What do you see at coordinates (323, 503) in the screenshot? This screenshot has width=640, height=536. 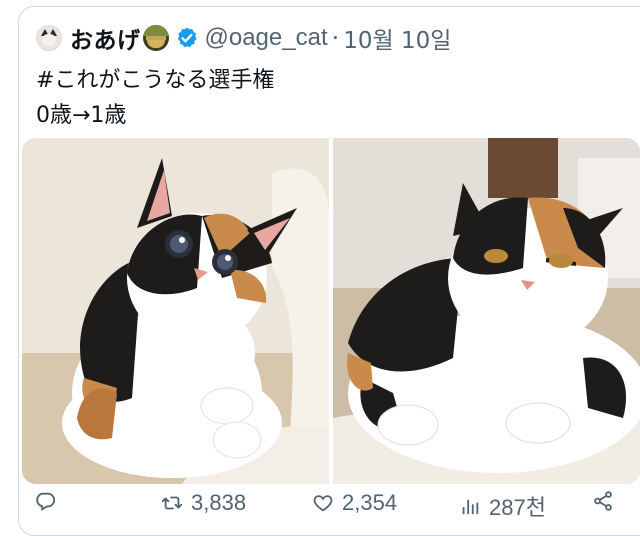 I see `like-icon` at bounding box center [323, 503].